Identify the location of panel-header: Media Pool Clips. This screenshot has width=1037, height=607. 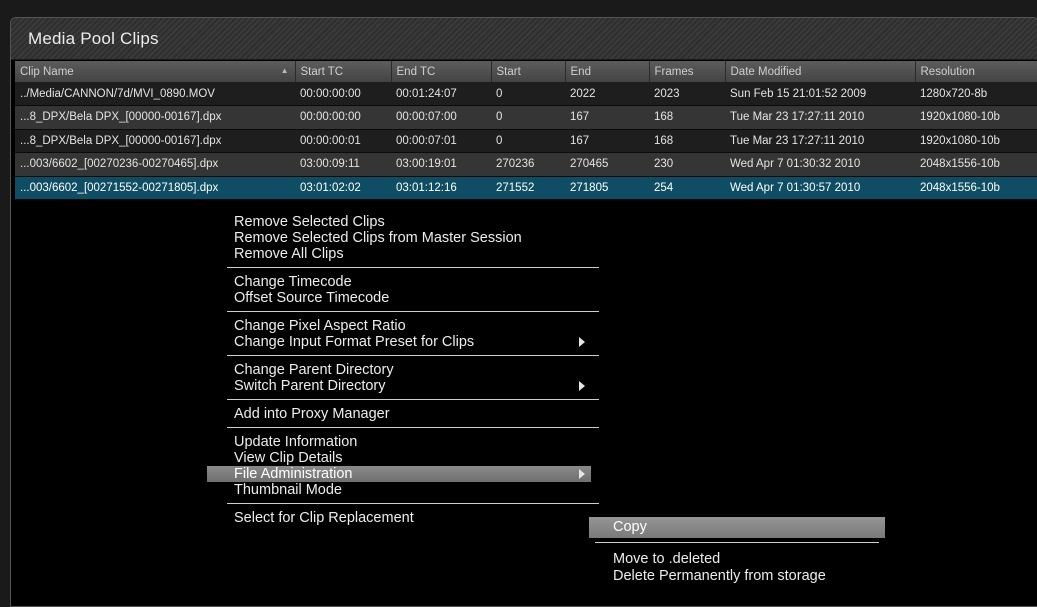
(524, 39).